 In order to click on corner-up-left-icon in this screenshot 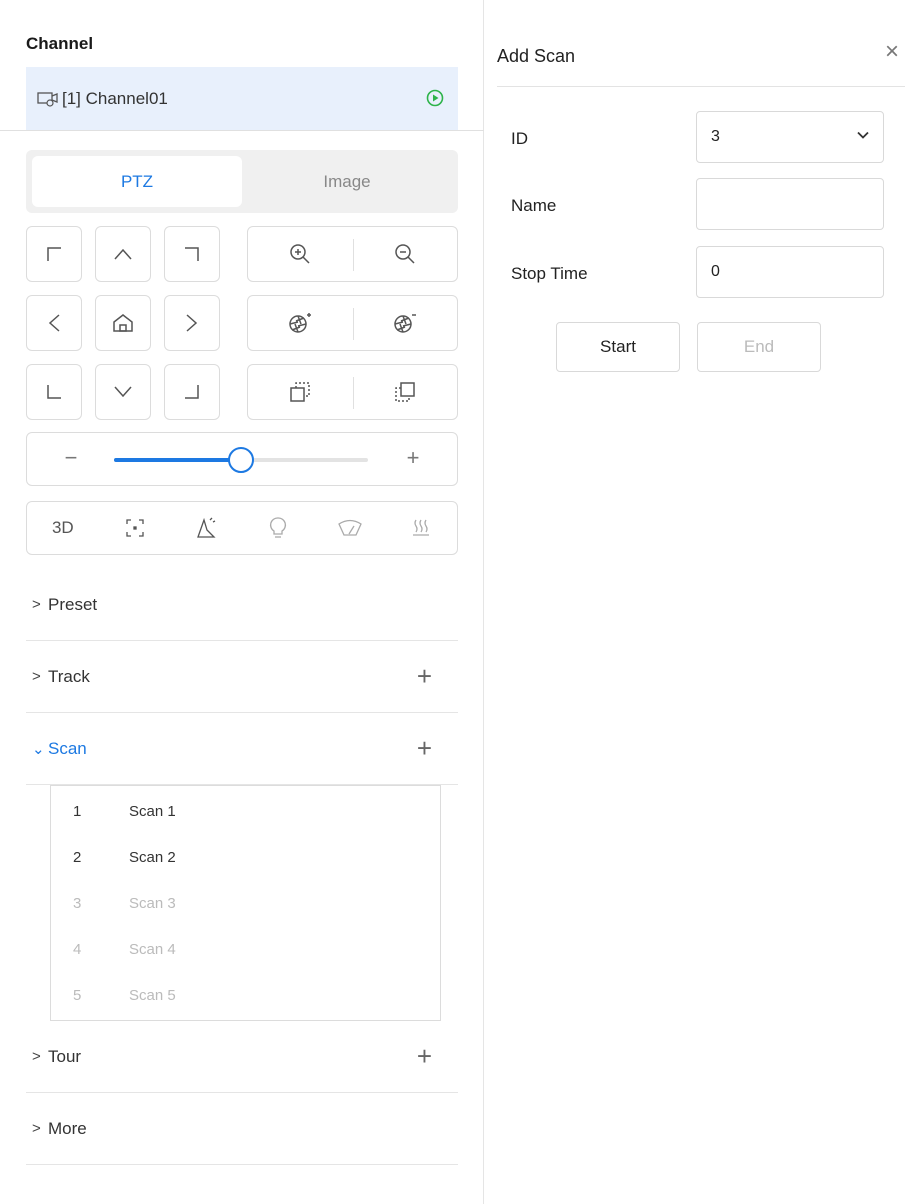, I will do `click(54, 254)`.